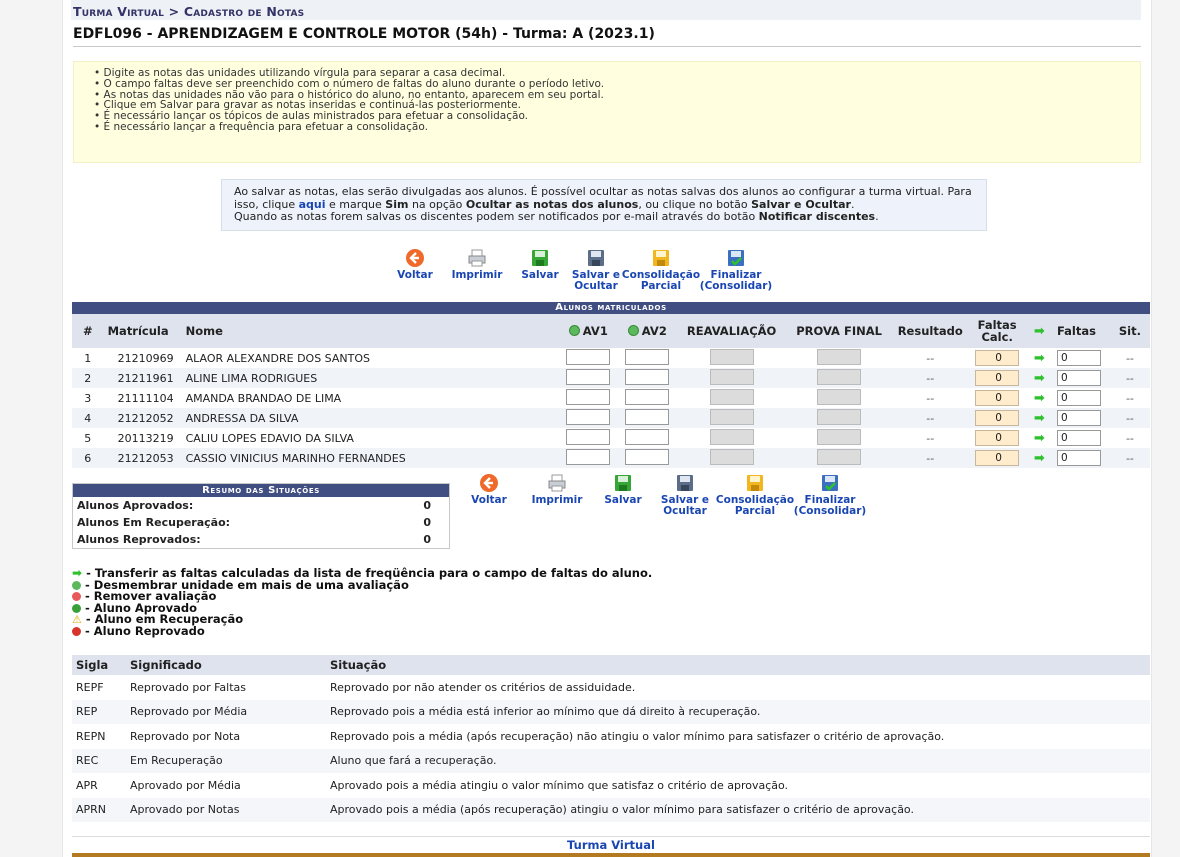 Image resolution: width=1180 pixels, height=857 pixels. Describe the element at coordinates (611, 308) in the screenshot. I see `grid-caption: Alunos matriculados` at that location.